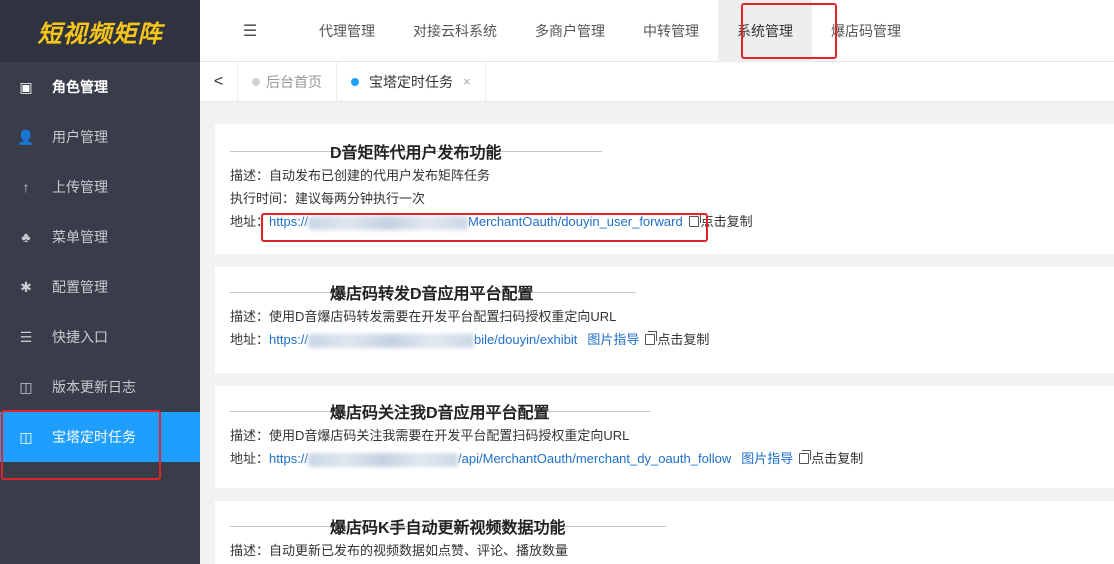 Image resolution: width=1114 pixels, height=564 pixels. I want to click on card-title: D音矩阵代用户发布功能, so click(664, 151).